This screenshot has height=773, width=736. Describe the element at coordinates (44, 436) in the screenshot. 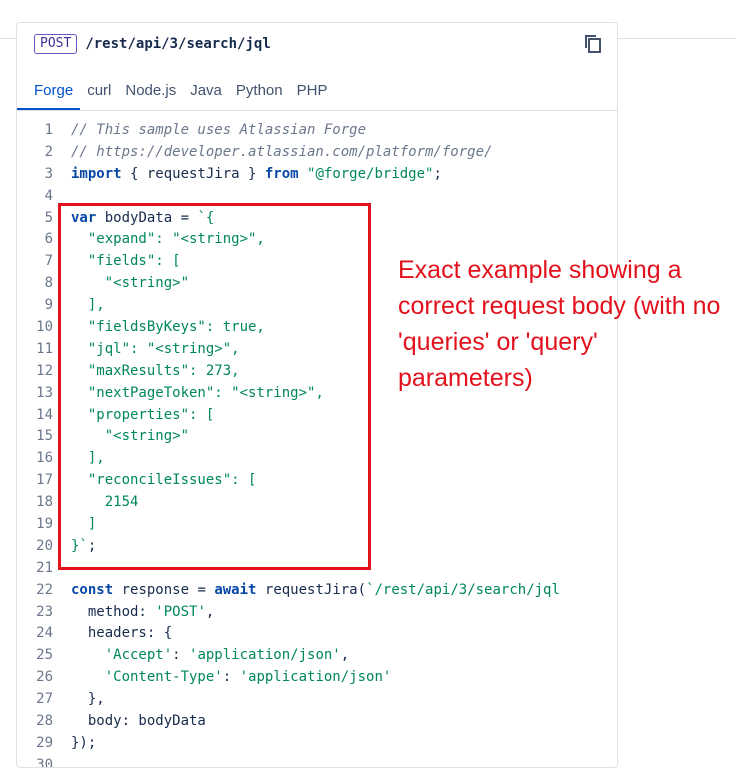

I see `line-number: 15` at that location.